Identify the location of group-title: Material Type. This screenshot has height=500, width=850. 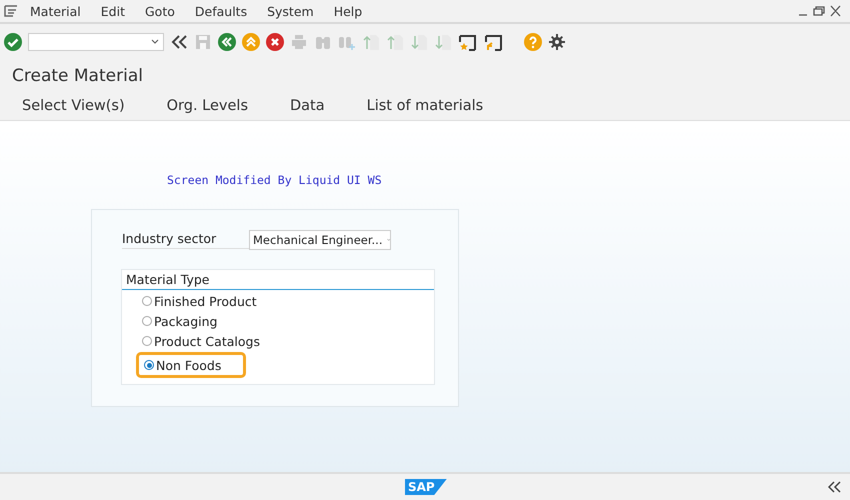
(278, 280).